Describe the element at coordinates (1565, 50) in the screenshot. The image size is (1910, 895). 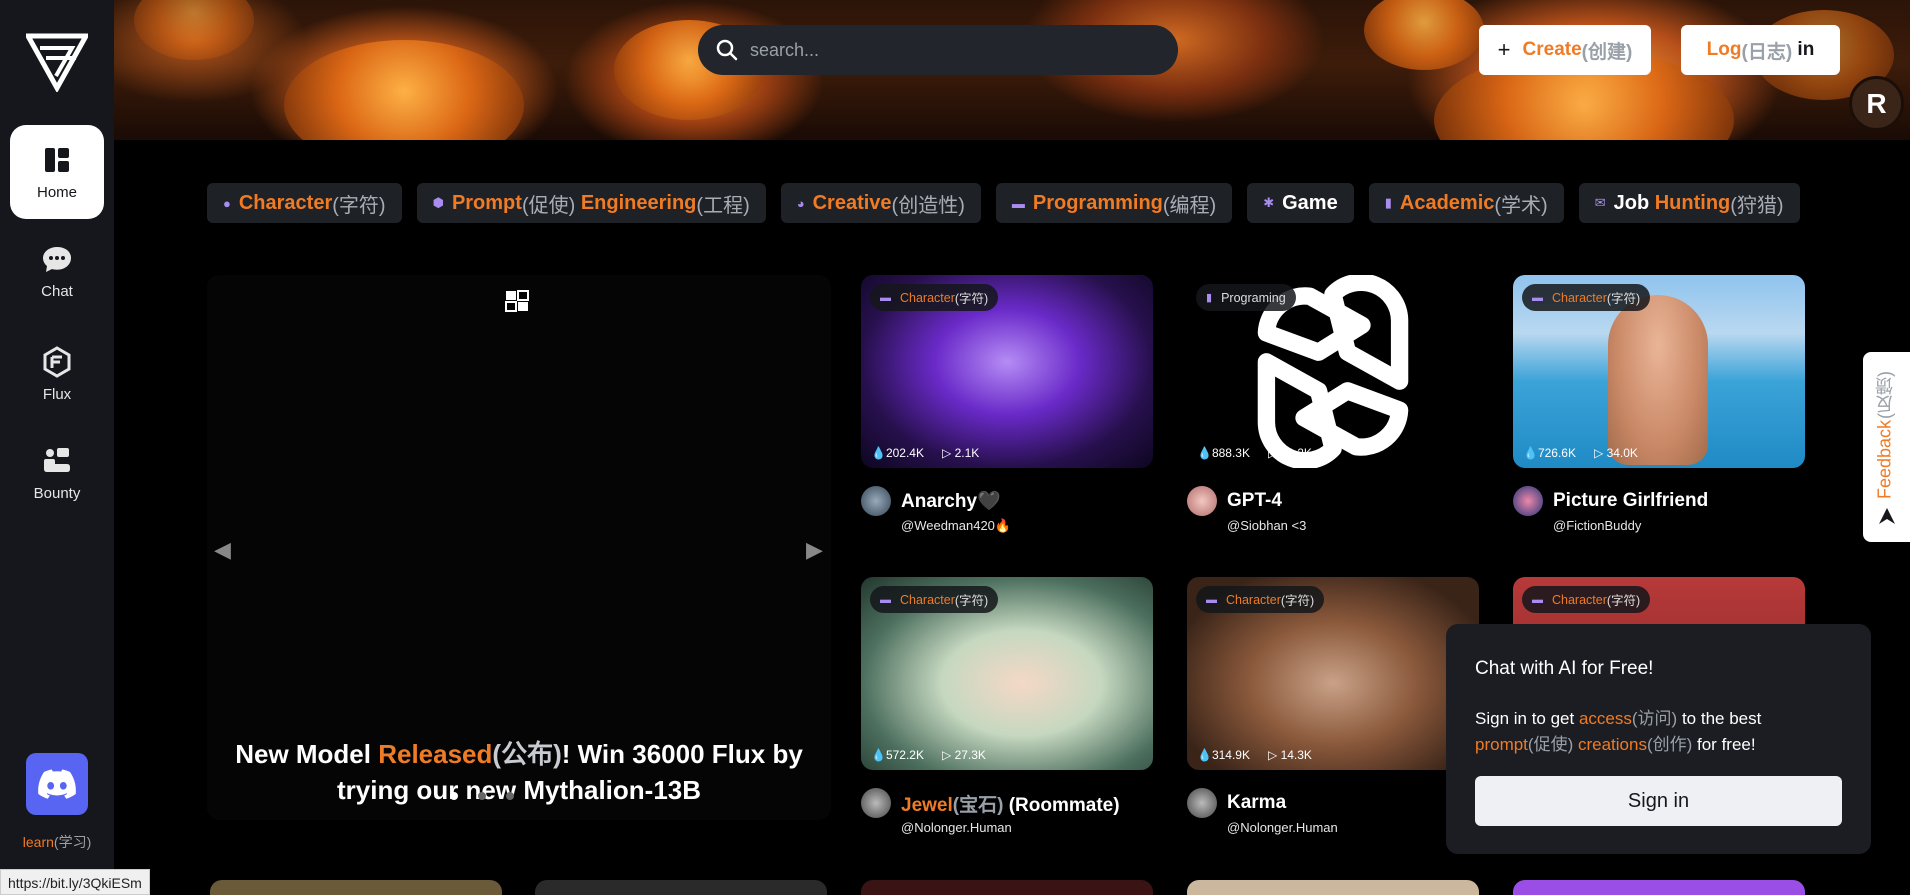
I see `create-button: + Create (创建)` at that location.